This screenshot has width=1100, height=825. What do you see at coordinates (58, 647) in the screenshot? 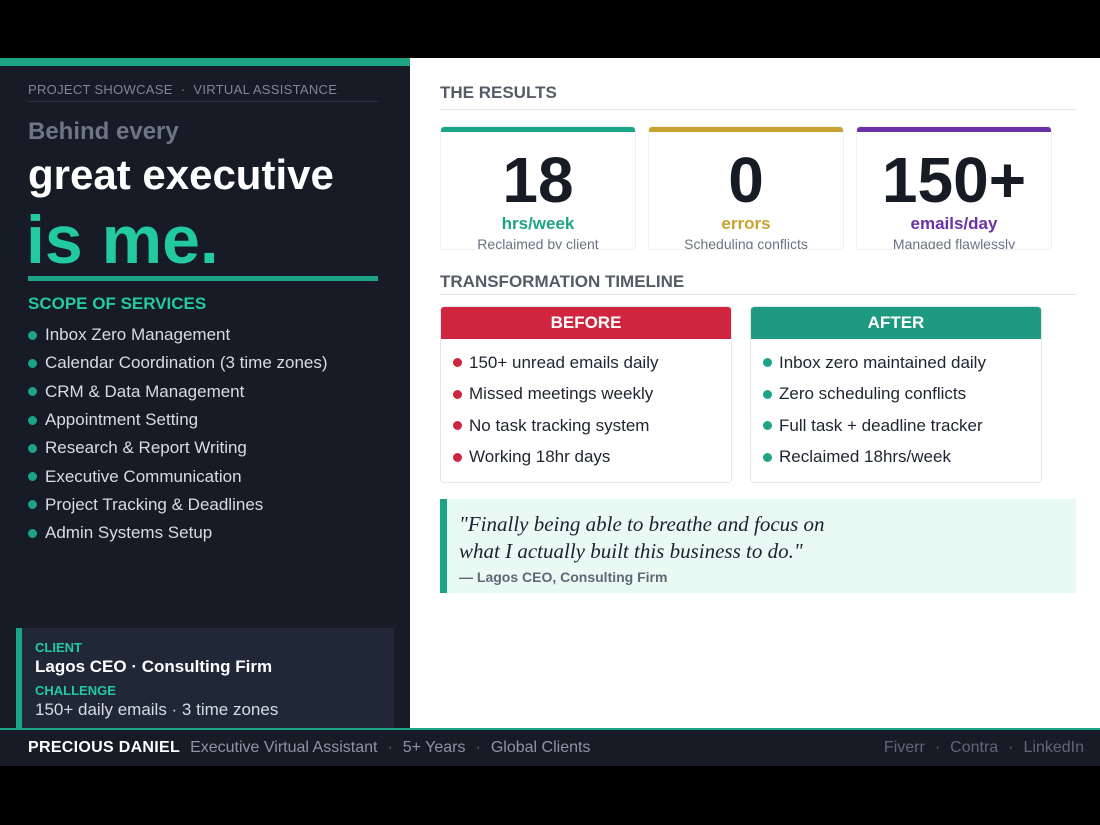
I see `client-label: CLIENT` at bounding box center [58, 647].